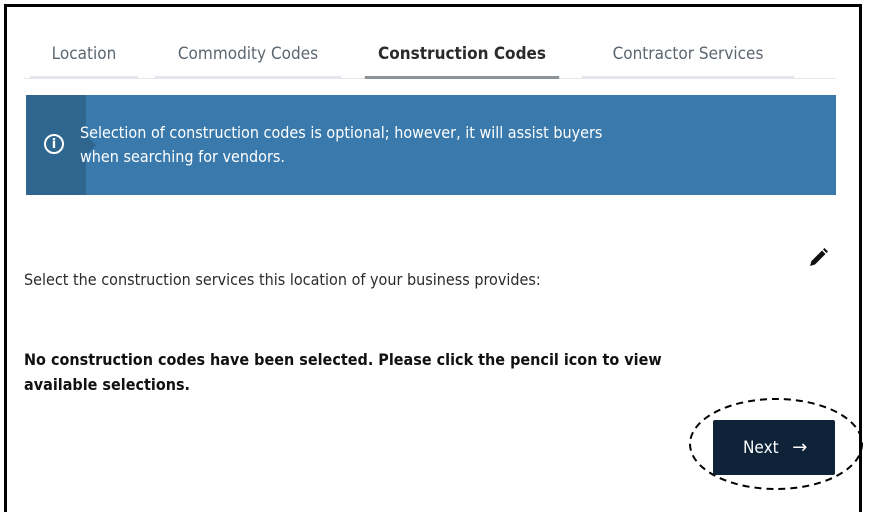 The width and height of the screenshot is (872, 516). I want to click on tab-commodity-codes: Commodity Codes, so click(248, 54).